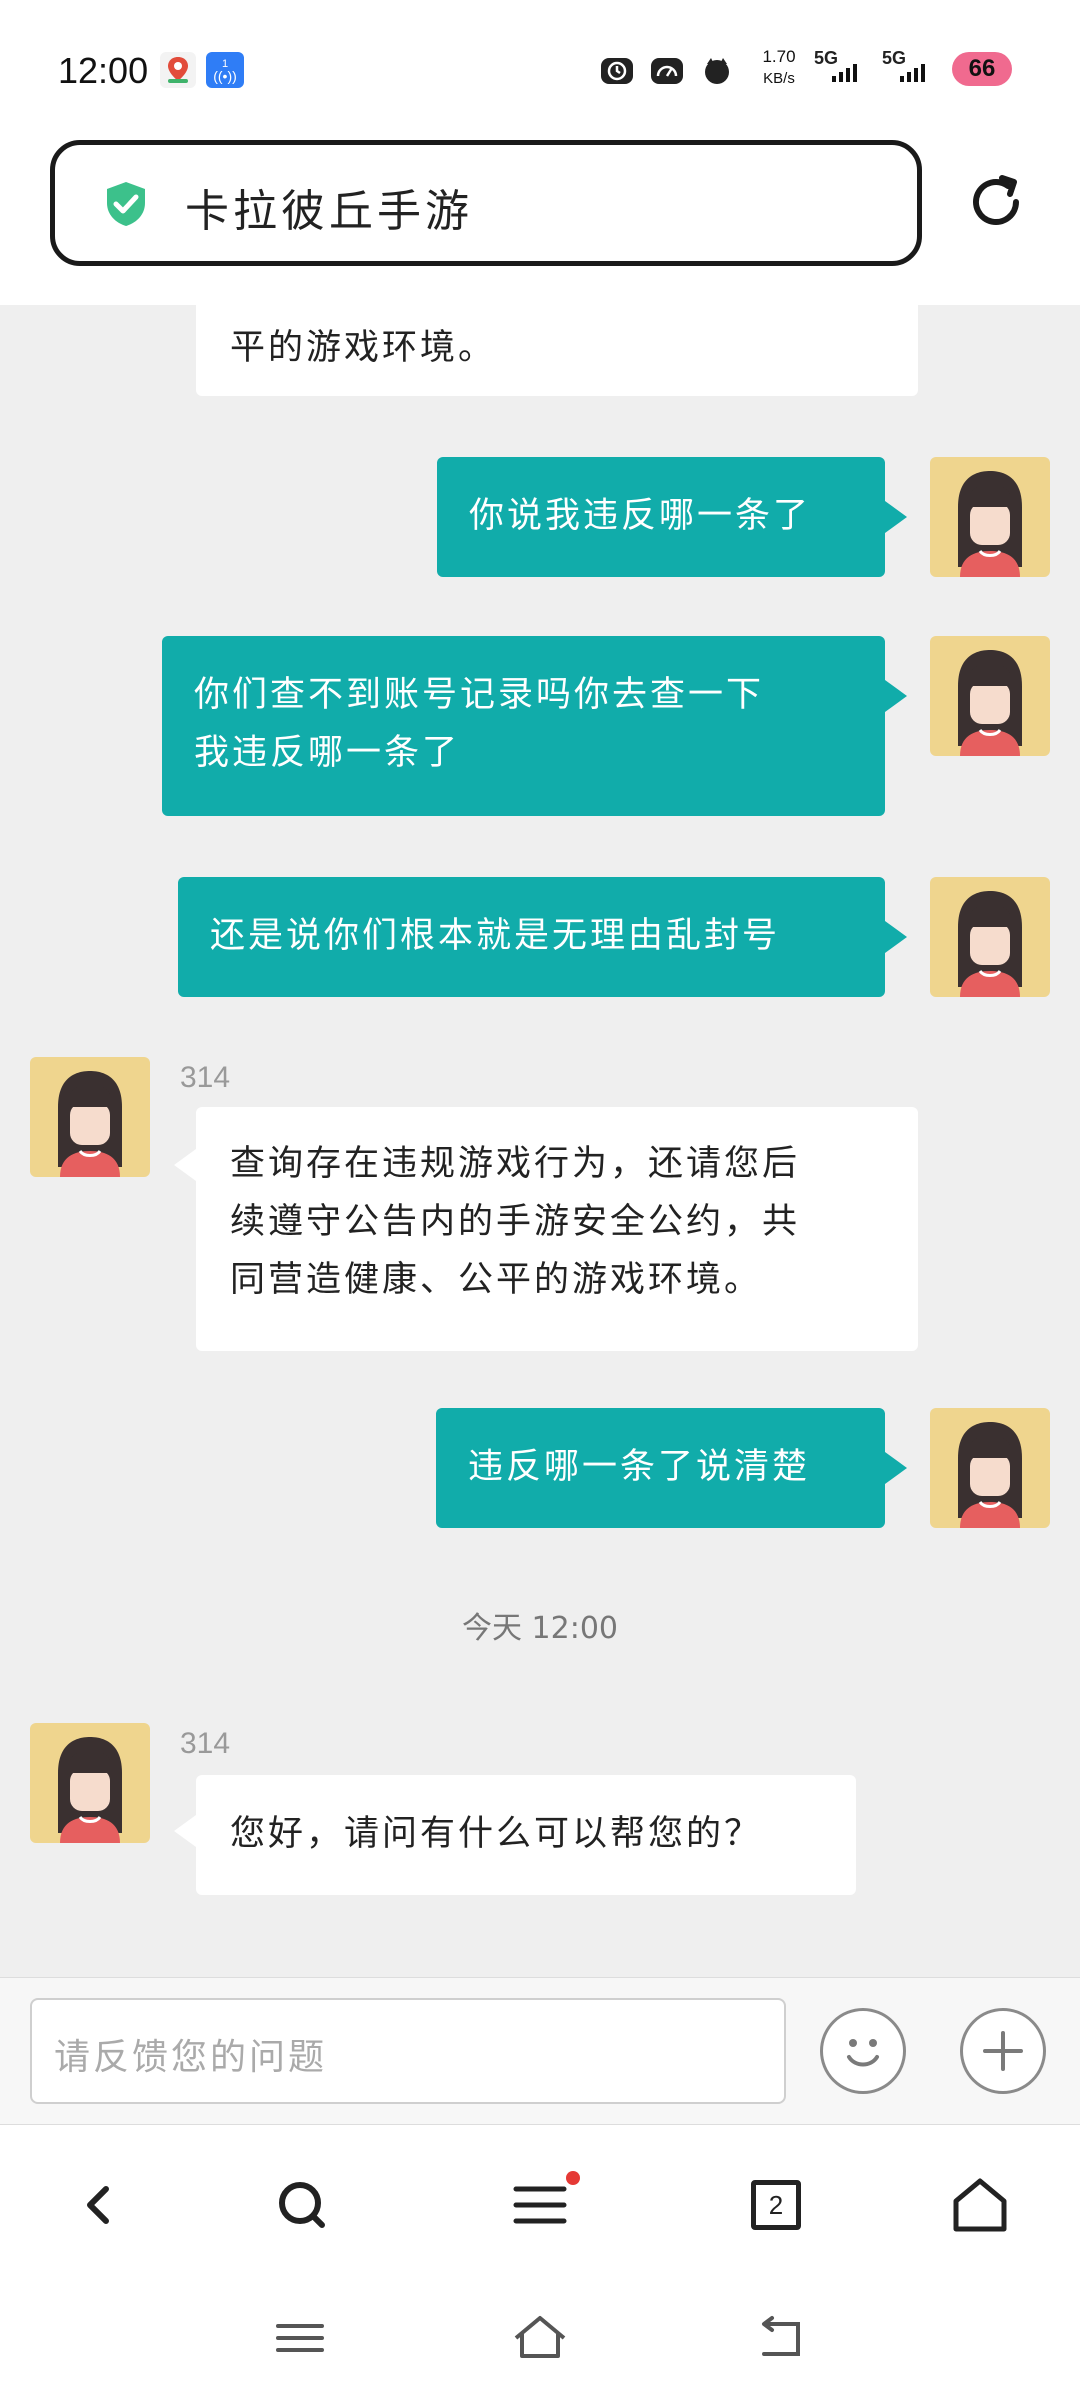 The width and height of the screenshot is (1080, 2400). I want to click on system-back-icon, so click(780, 2338).